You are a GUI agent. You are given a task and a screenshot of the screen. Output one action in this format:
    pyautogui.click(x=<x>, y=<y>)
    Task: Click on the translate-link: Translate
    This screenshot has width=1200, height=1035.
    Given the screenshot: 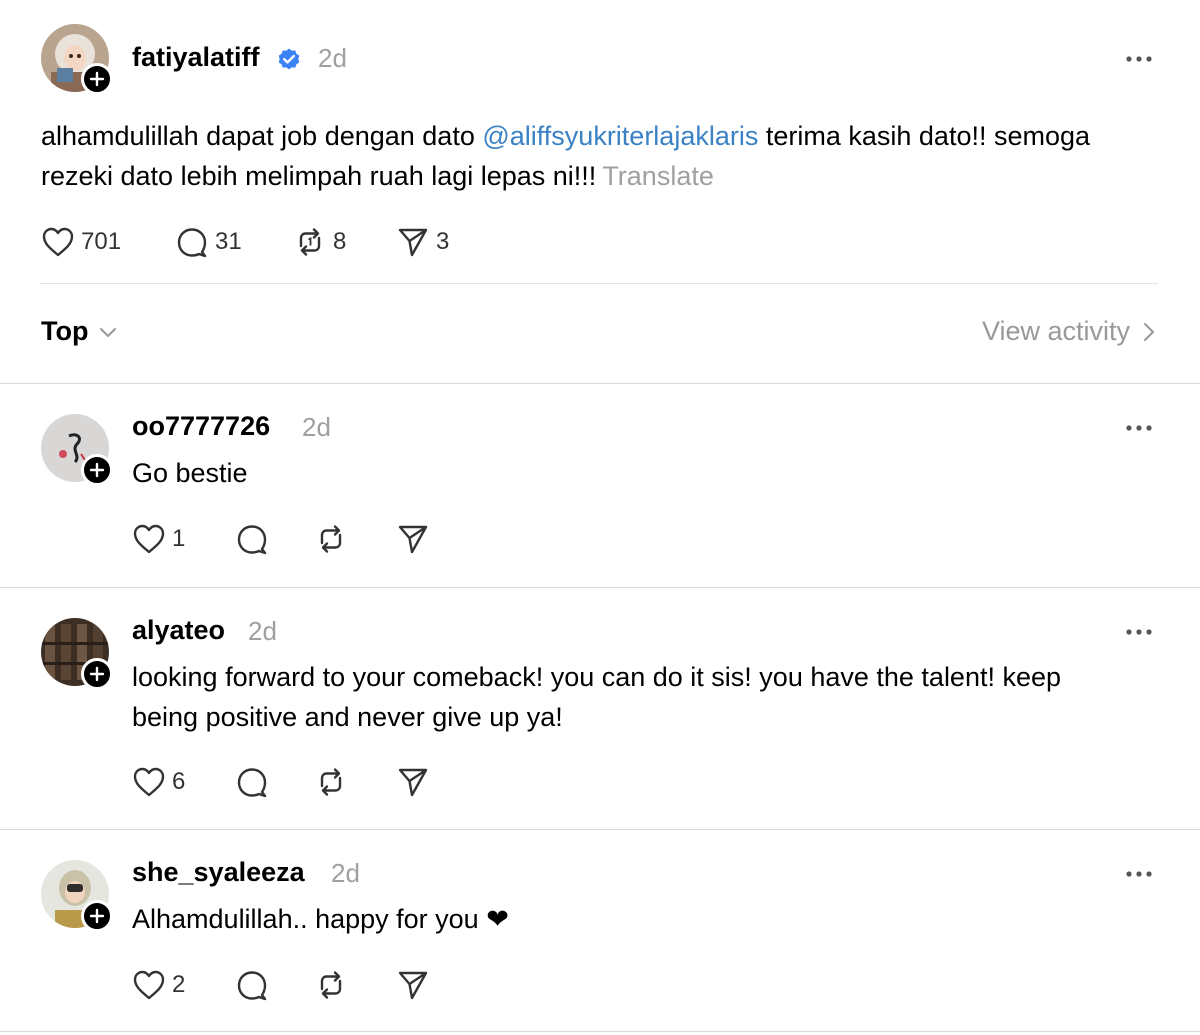 What is the action you would take?
    pyautogui.click(x=658, y=176)
    